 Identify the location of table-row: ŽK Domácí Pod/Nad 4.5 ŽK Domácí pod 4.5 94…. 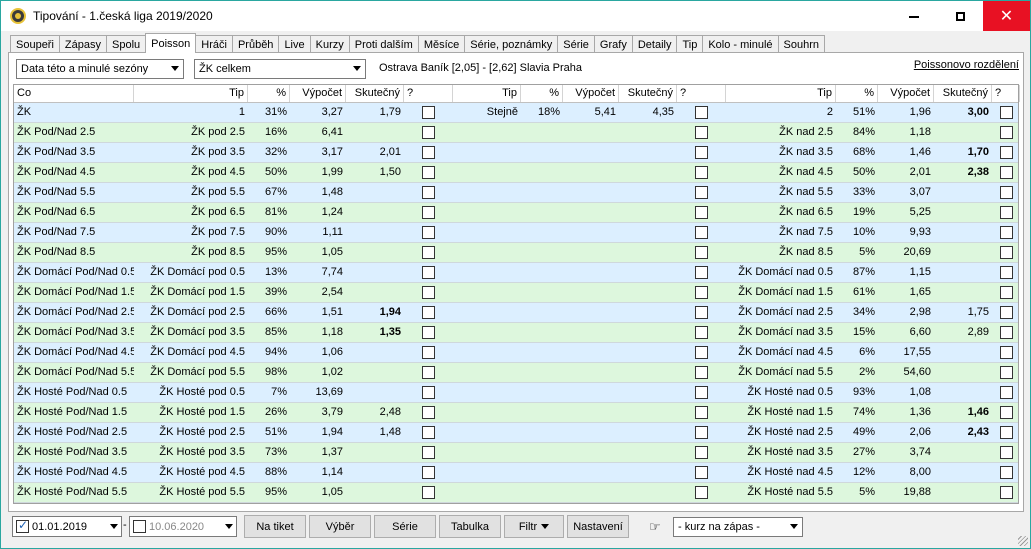
(516, 353).